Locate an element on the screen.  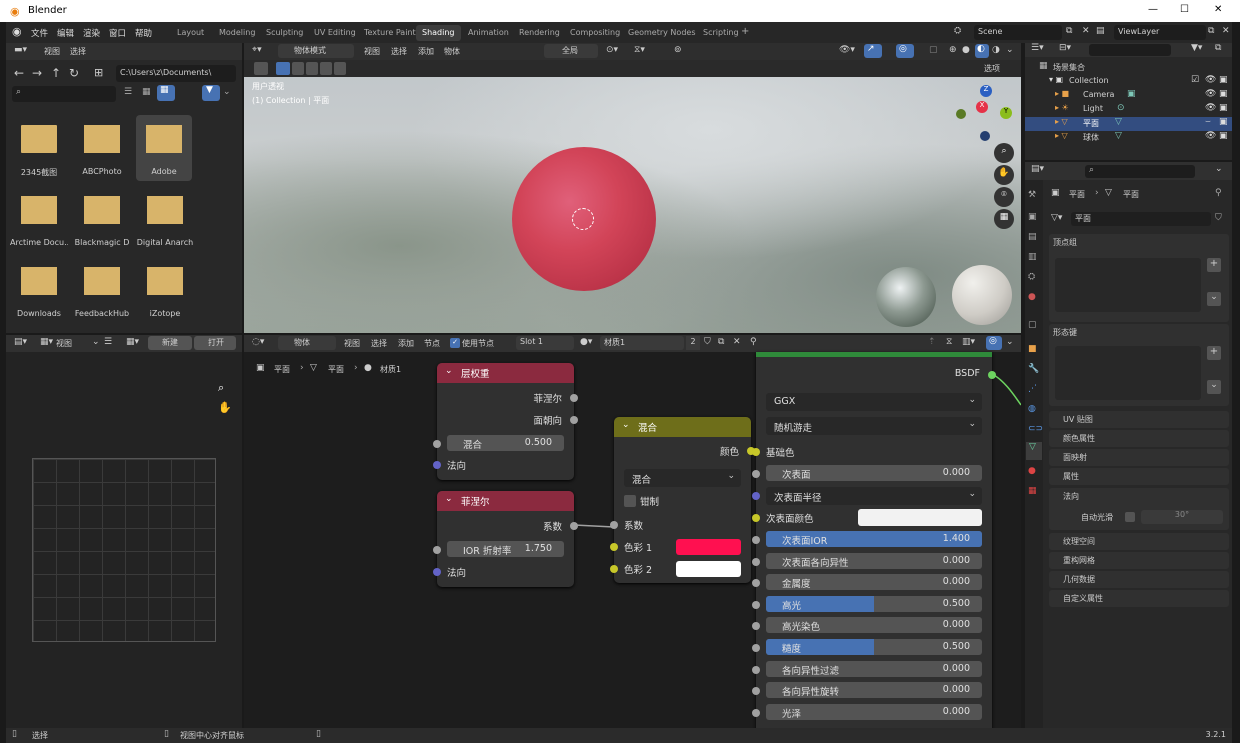
pan-hand-icon: ✋ is located at coordinates (225, 407).